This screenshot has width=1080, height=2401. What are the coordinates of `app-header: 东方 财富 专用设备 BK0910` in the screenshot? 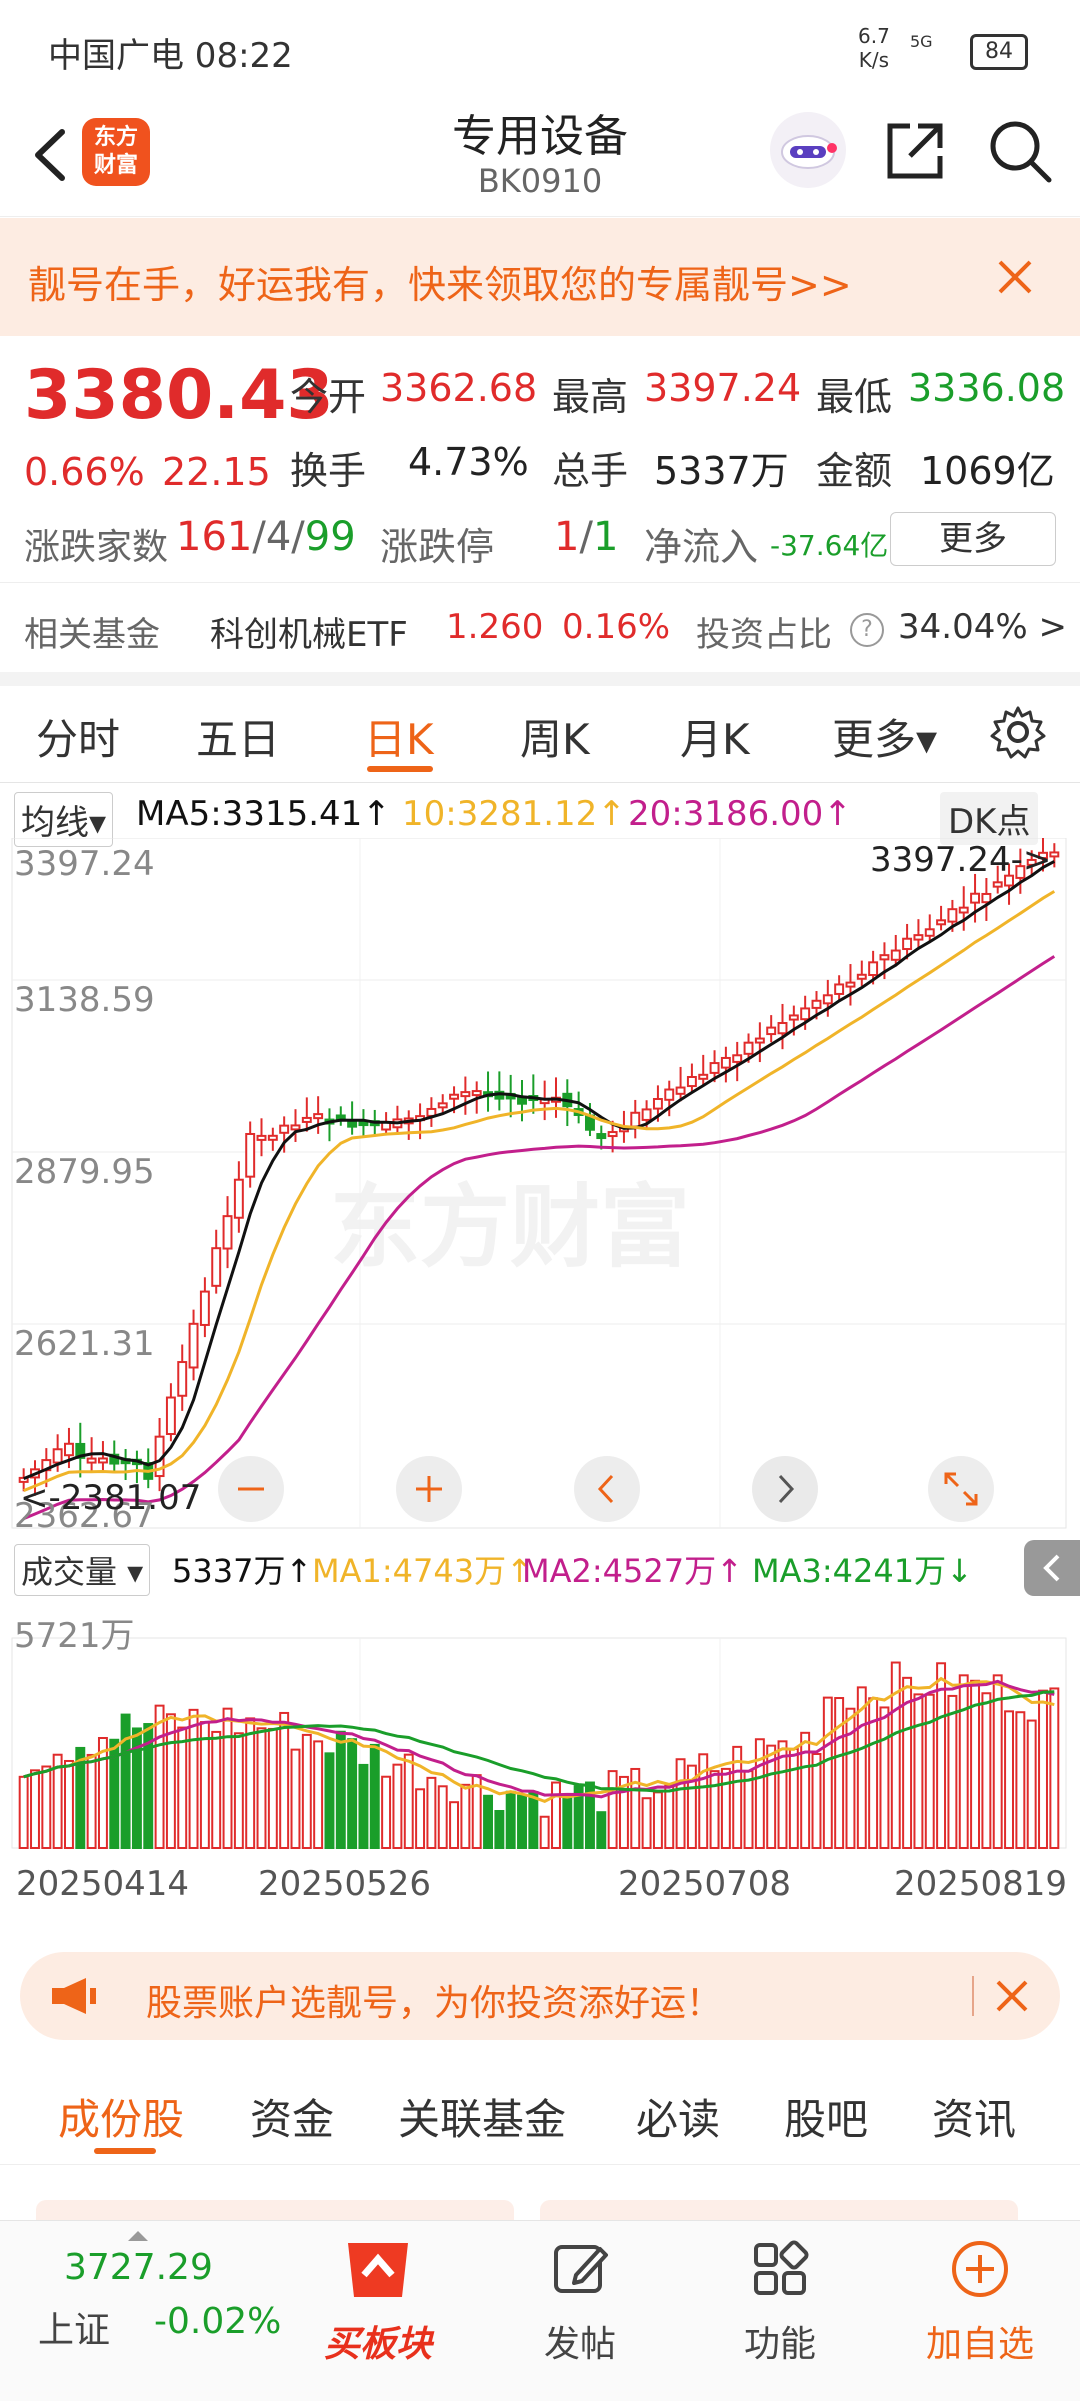 It's located at (540, 158).